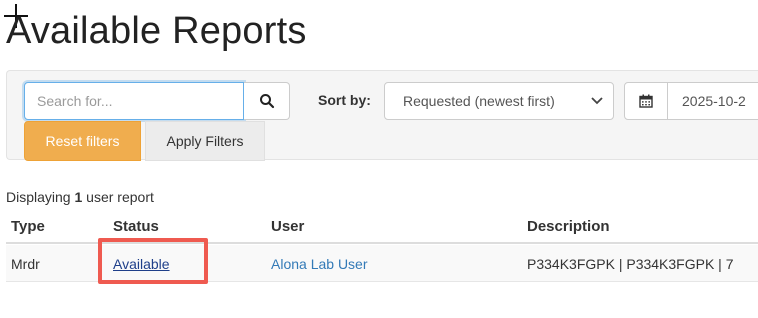 This screenshot has width=758, height=318. I want to click on calendar-icon, so click(646, 101).